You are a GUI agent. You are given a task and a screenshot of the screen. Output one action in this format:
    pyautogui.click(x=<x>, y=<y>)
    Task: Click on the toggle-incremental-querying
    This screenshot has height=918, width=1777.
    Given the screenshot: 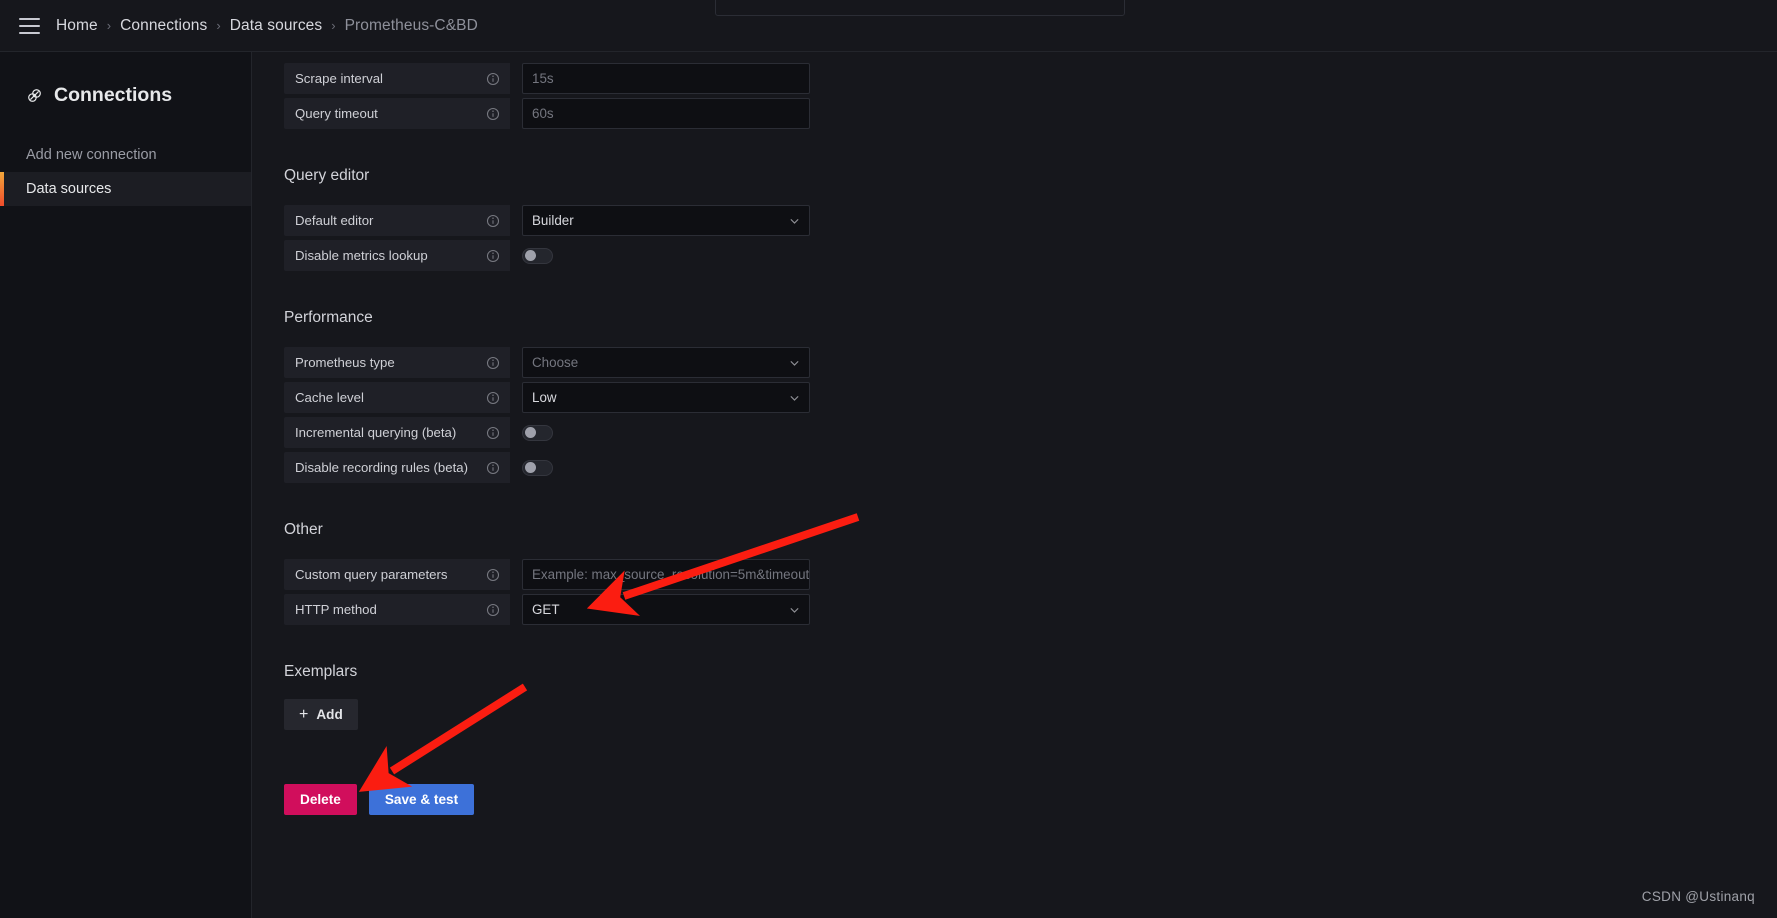 What is the action you would take?
    pyautogui.click(x=537, y=432)
    